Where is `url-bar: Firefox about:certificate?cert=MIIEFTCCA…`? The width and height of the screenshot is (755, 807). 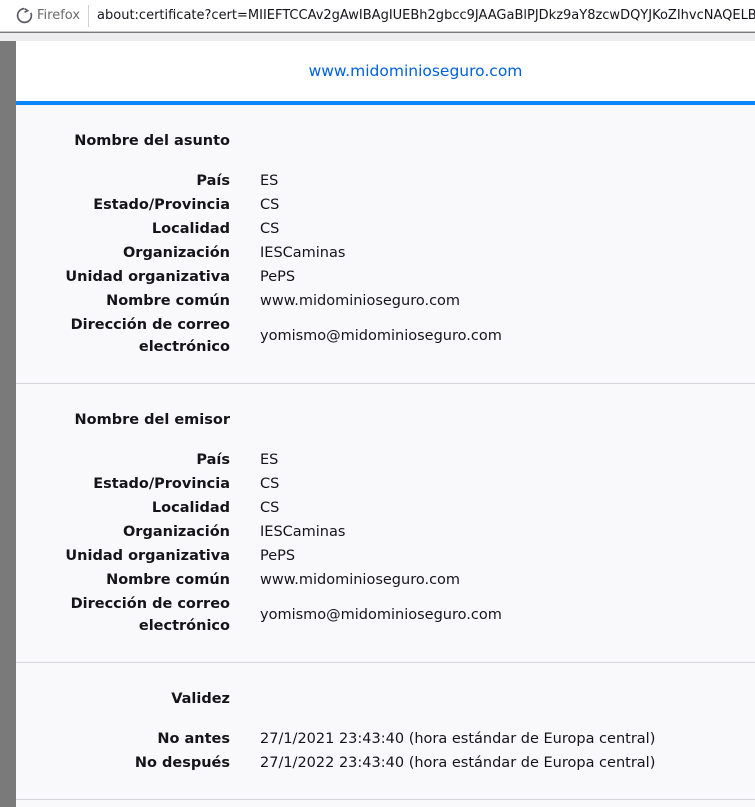 url-bar: Firefox about:certificate?cert=MIIEFTCCA… is located at coordinates (377, 16).